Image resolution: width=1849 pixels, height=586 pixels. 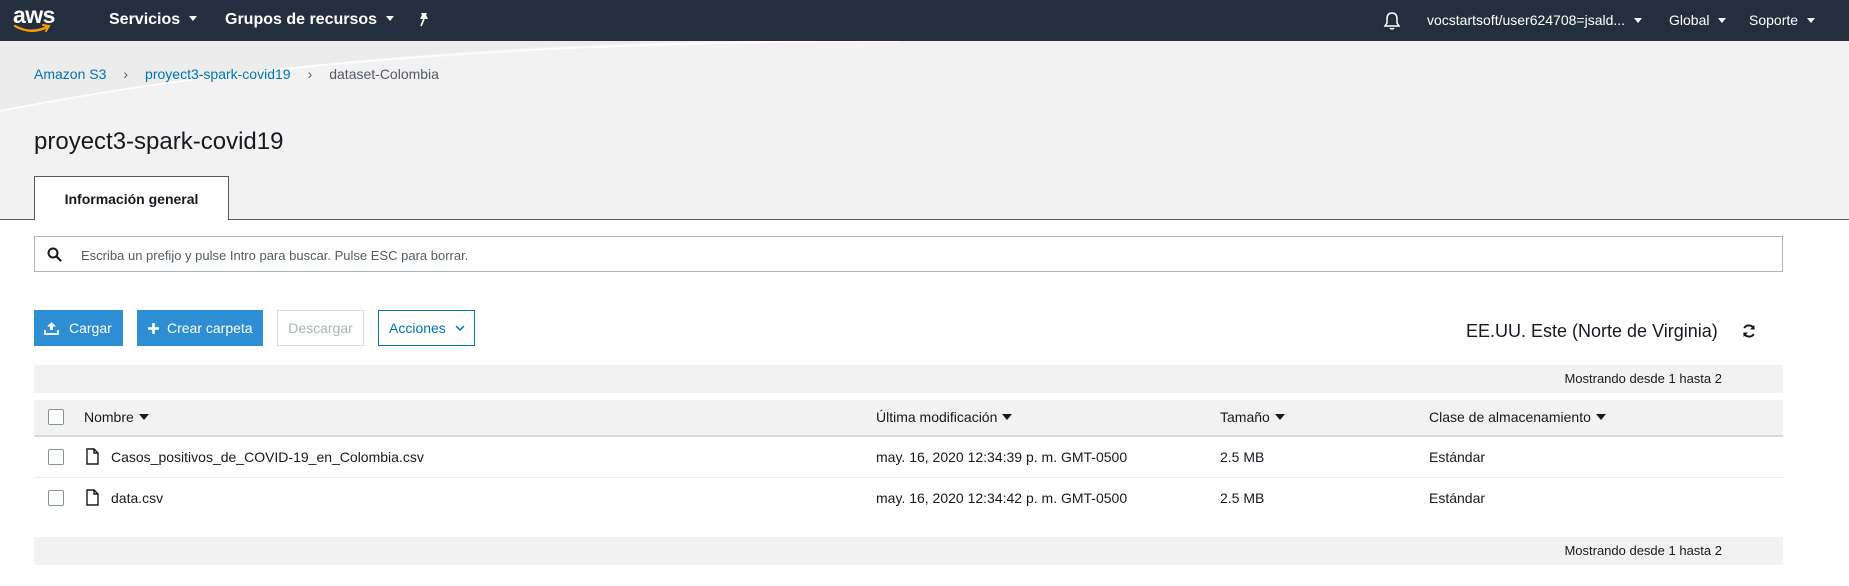 What do you see at coordinates (153, 328) in the screenshot?
I see `plus-icon` at bounding box center [153, 328].